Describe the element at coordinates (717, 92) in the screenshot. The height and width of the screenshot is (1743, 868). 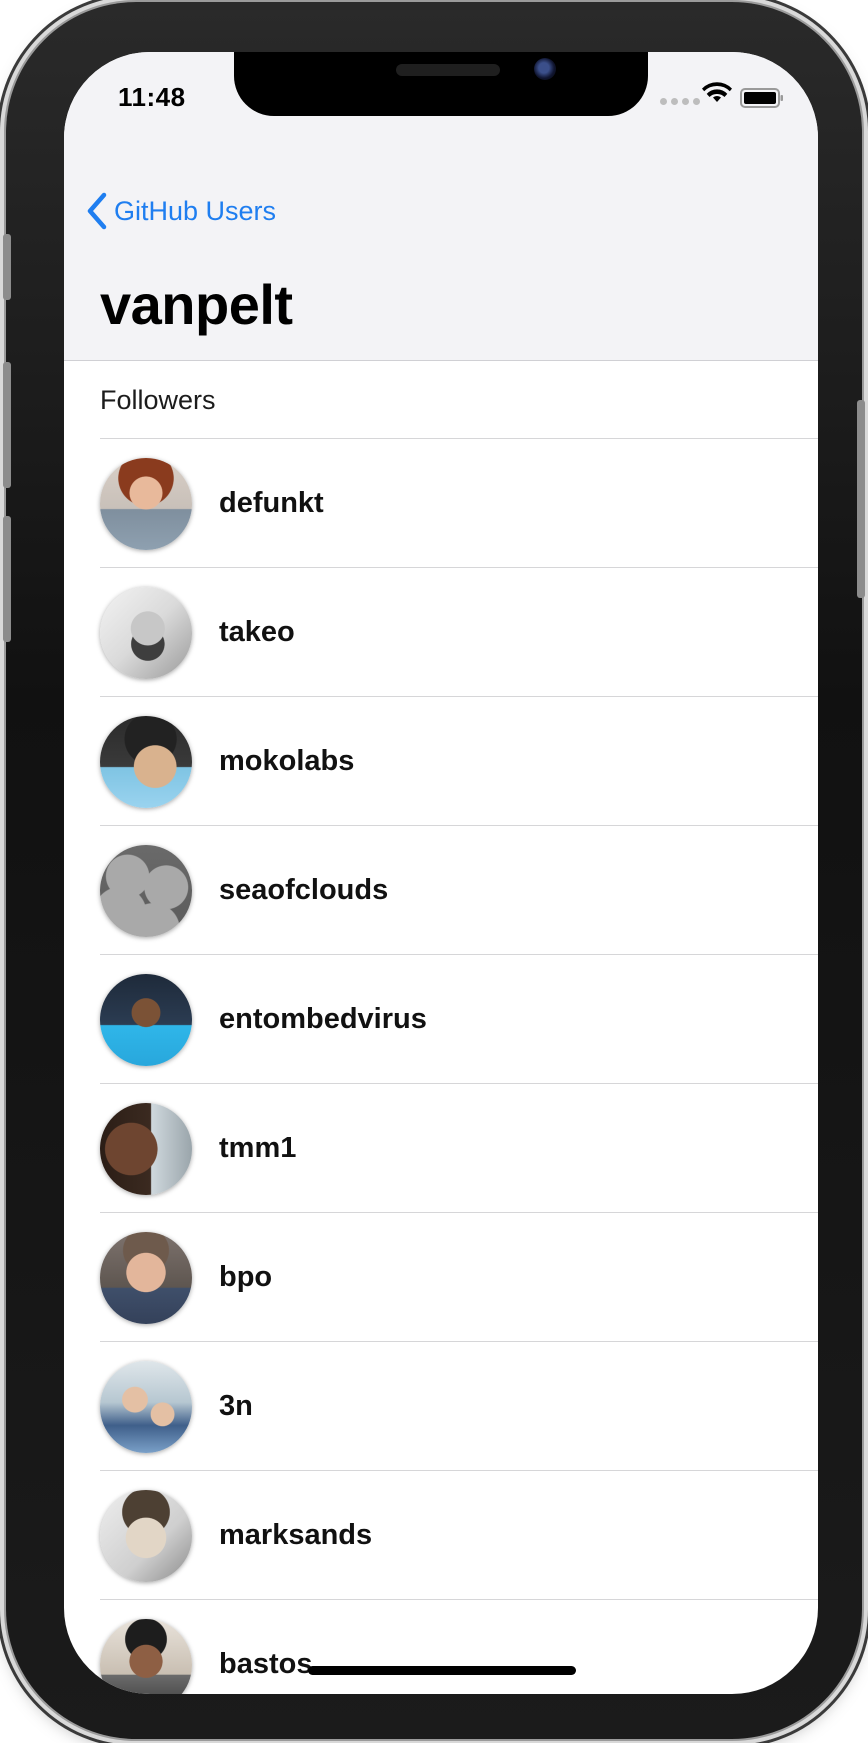
I see `wifi-icon` at that location.